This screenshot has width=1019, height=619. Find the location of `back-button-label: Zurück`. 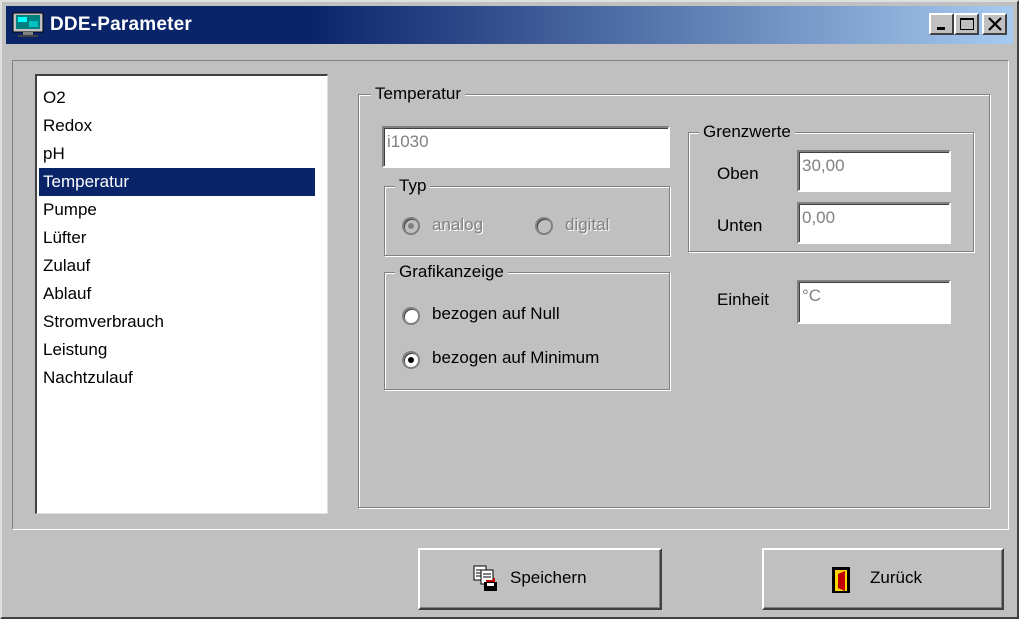

back-button-label: Zurück is located at coordinates (896, 577).